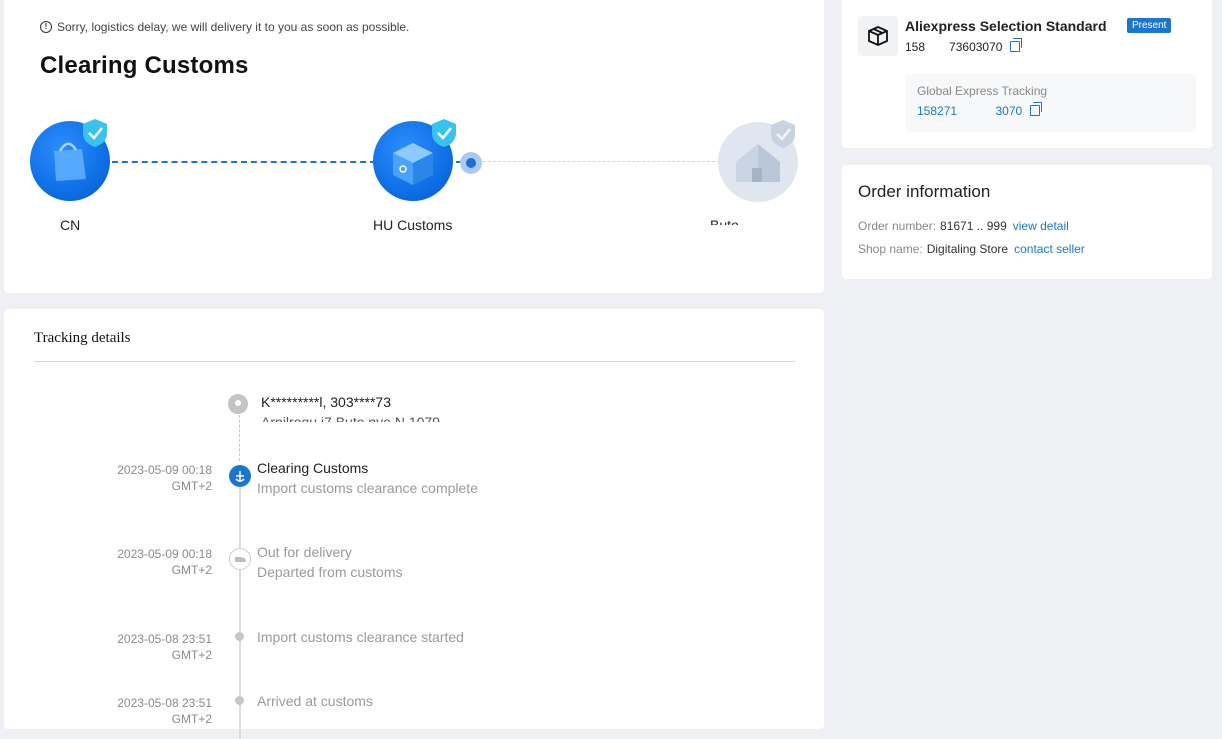 Image resolution: width=1222 pixels, height=739 pixels. Describe the element at coordinates (350, 418) in the screenshot. I see `recipient-address: Arpilrogu i7 Bute nye N 1079` at that location.